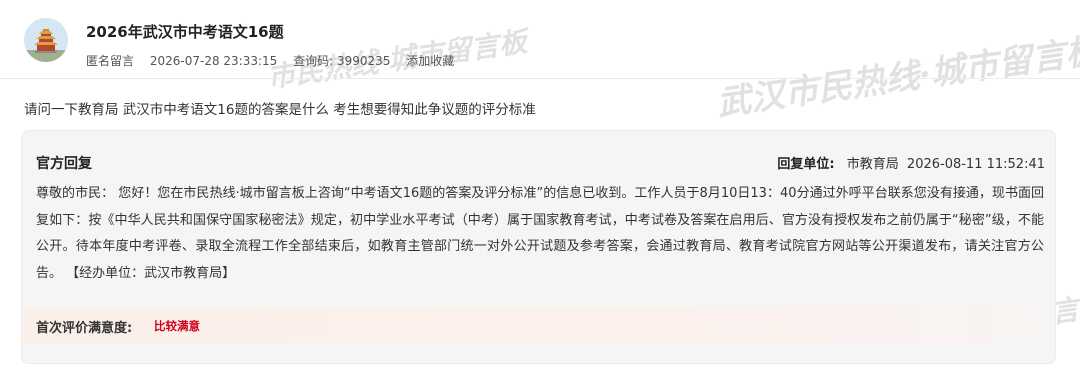 The width and height of the screenshot is (1080, 368). What do you see at coordinates (430, 61) in the screenshot?
I see `add-favorite-link: 添加收藏` at bounding box center [430, 61].